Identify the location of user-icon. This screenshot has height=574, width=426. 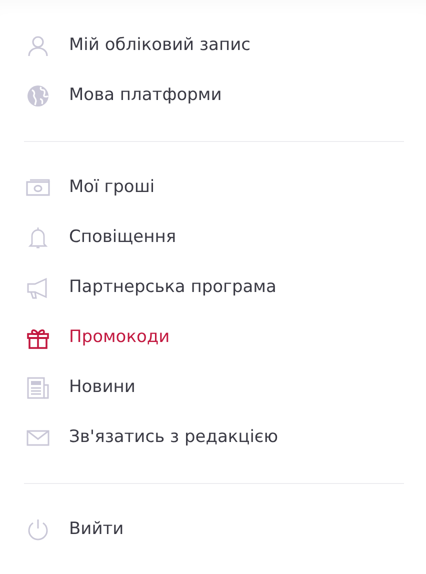
(38, 46).